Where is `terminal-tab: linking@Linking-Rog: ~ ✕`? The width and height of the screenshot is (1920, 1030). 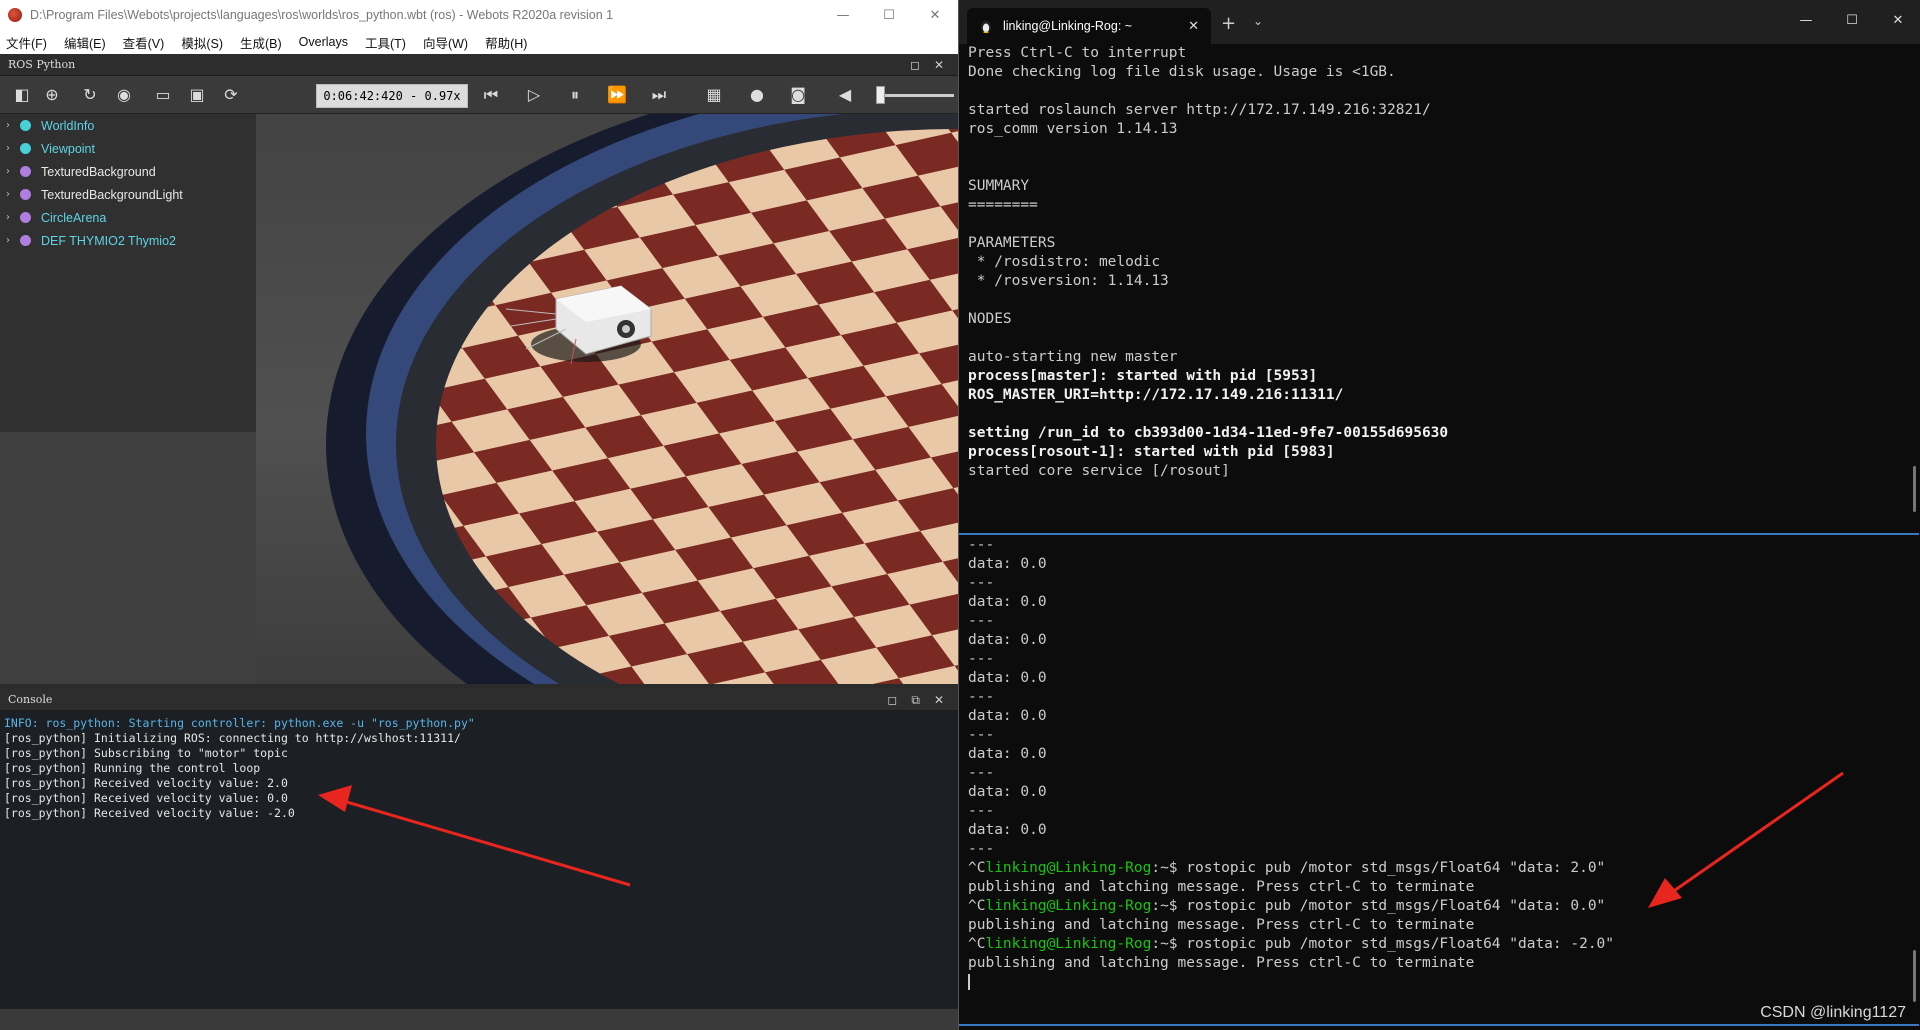 terminal-tab: linking@Linking-Rog: ~ ✕ is located at coordinates (1089, 26).